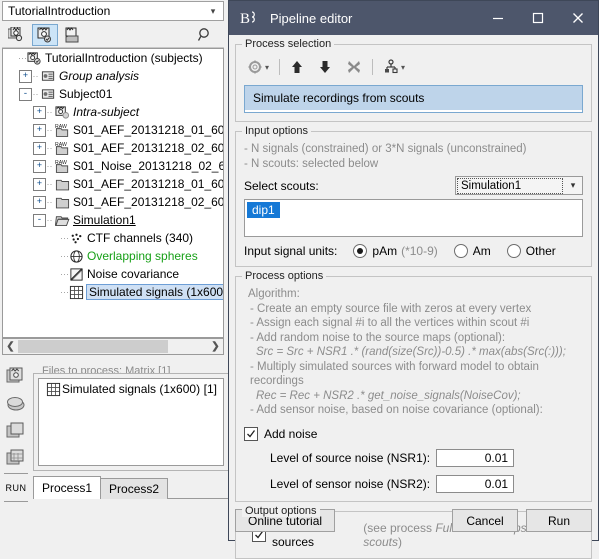 This screenshot has width=599, height=559. Describe the element at coordinates (16, 457) in the screenshot. I see `stack-grid-icon` at that location.